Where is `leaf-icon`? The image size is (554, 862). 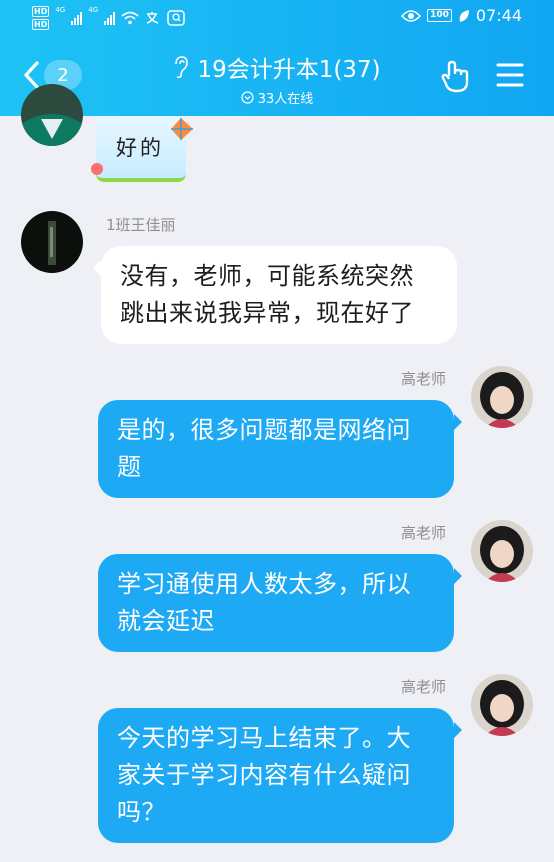
leaf-icon is located at coordinates (464, 15).